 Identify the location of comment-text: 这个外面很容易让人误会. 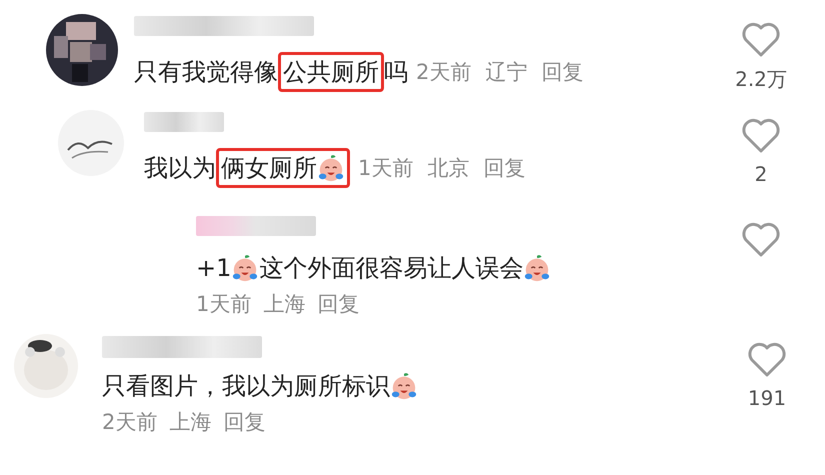
(391, 268).